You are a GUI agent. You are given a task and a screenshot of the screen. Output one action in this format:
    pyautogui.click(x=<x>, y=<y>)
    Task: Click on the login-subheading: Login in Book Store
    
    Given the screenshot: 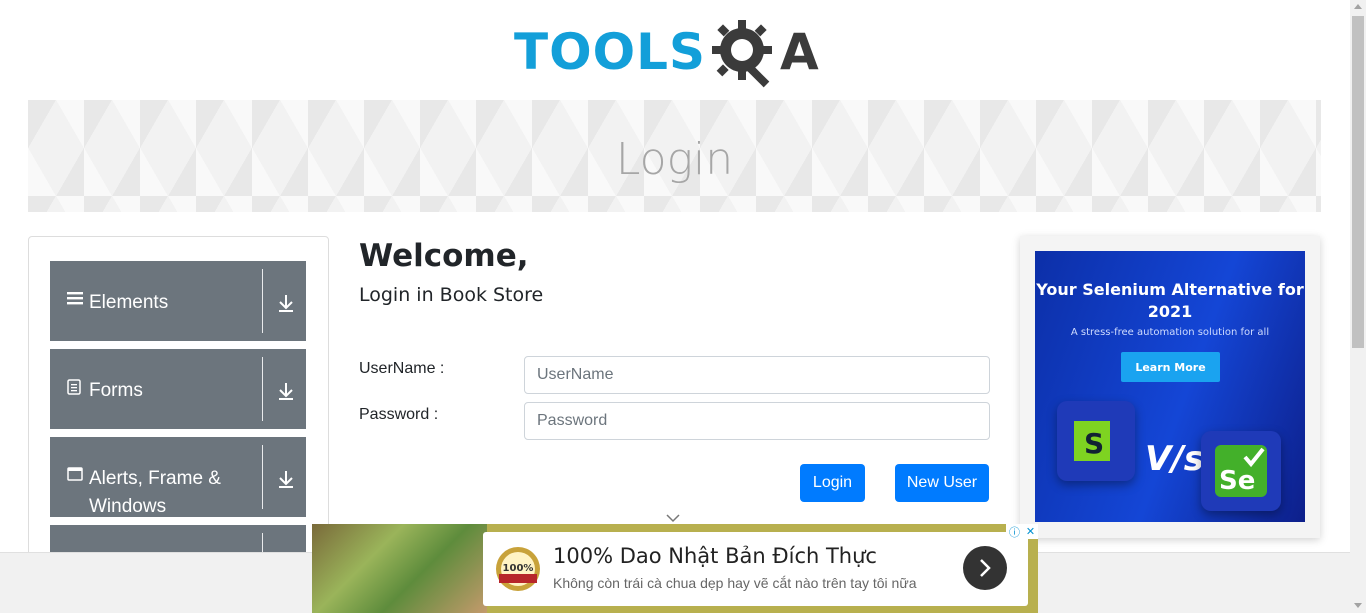 What is the action you would take?
    pyautogui.click(x=451, y=295)
    